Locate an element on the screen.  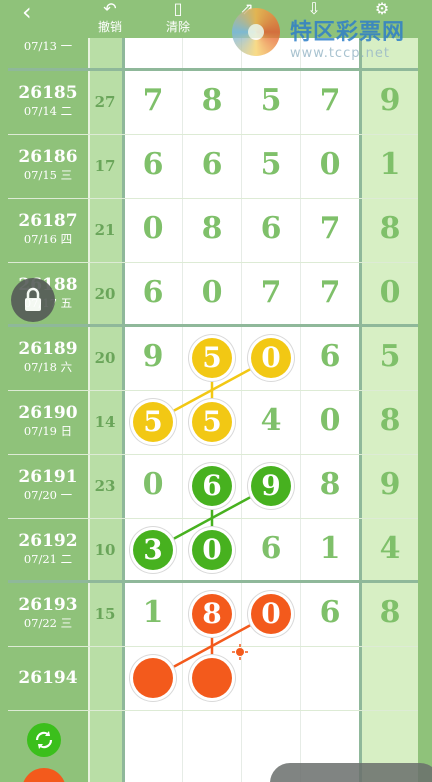
lock-button is located at coordinates (33, 300).